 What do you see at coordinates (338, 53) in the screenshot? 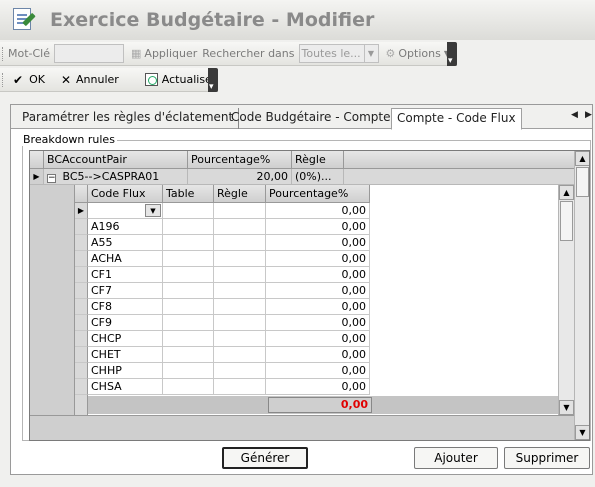
I see `search-in-select: Toutes le... ▼` at bounding box center [338, 53].